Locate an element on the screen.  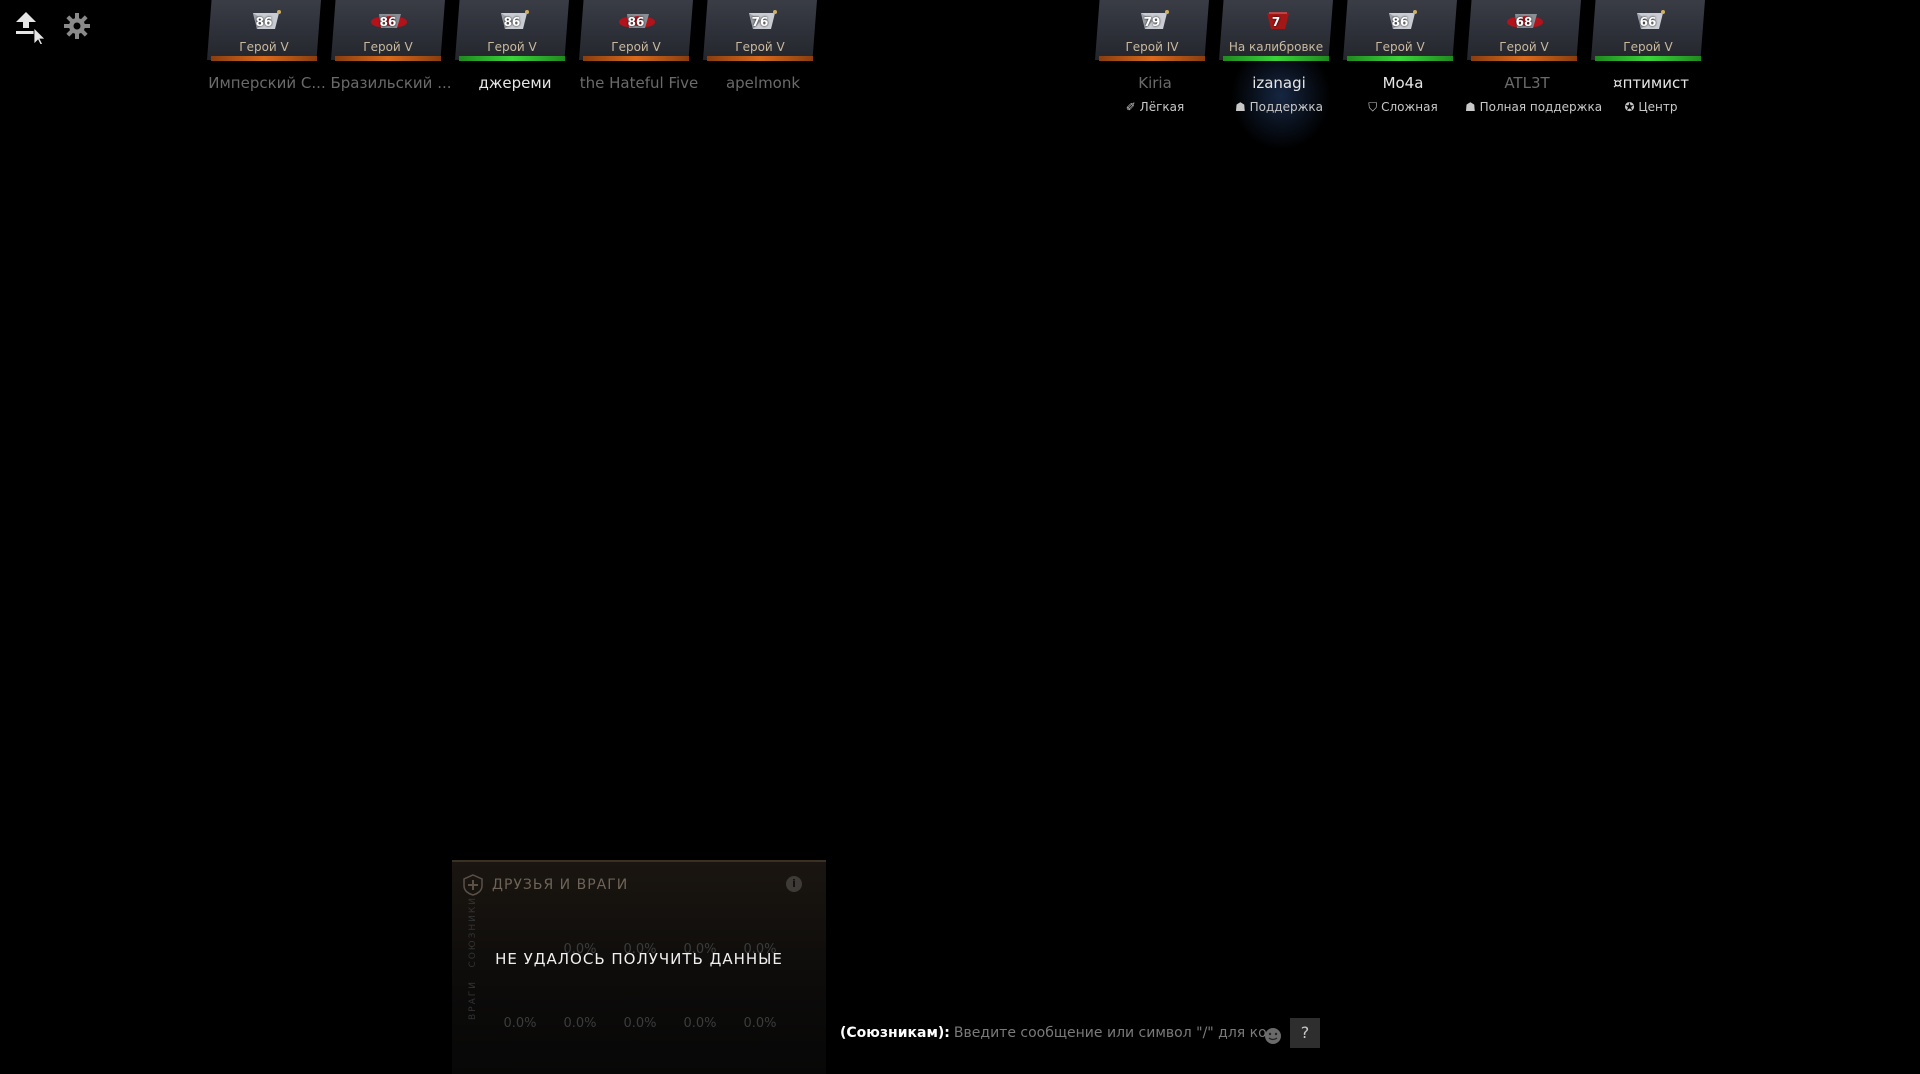
dire-player-slot: 86 Герой V Mo4a ⛉ Сложная is located at coordinates (1403, 60).